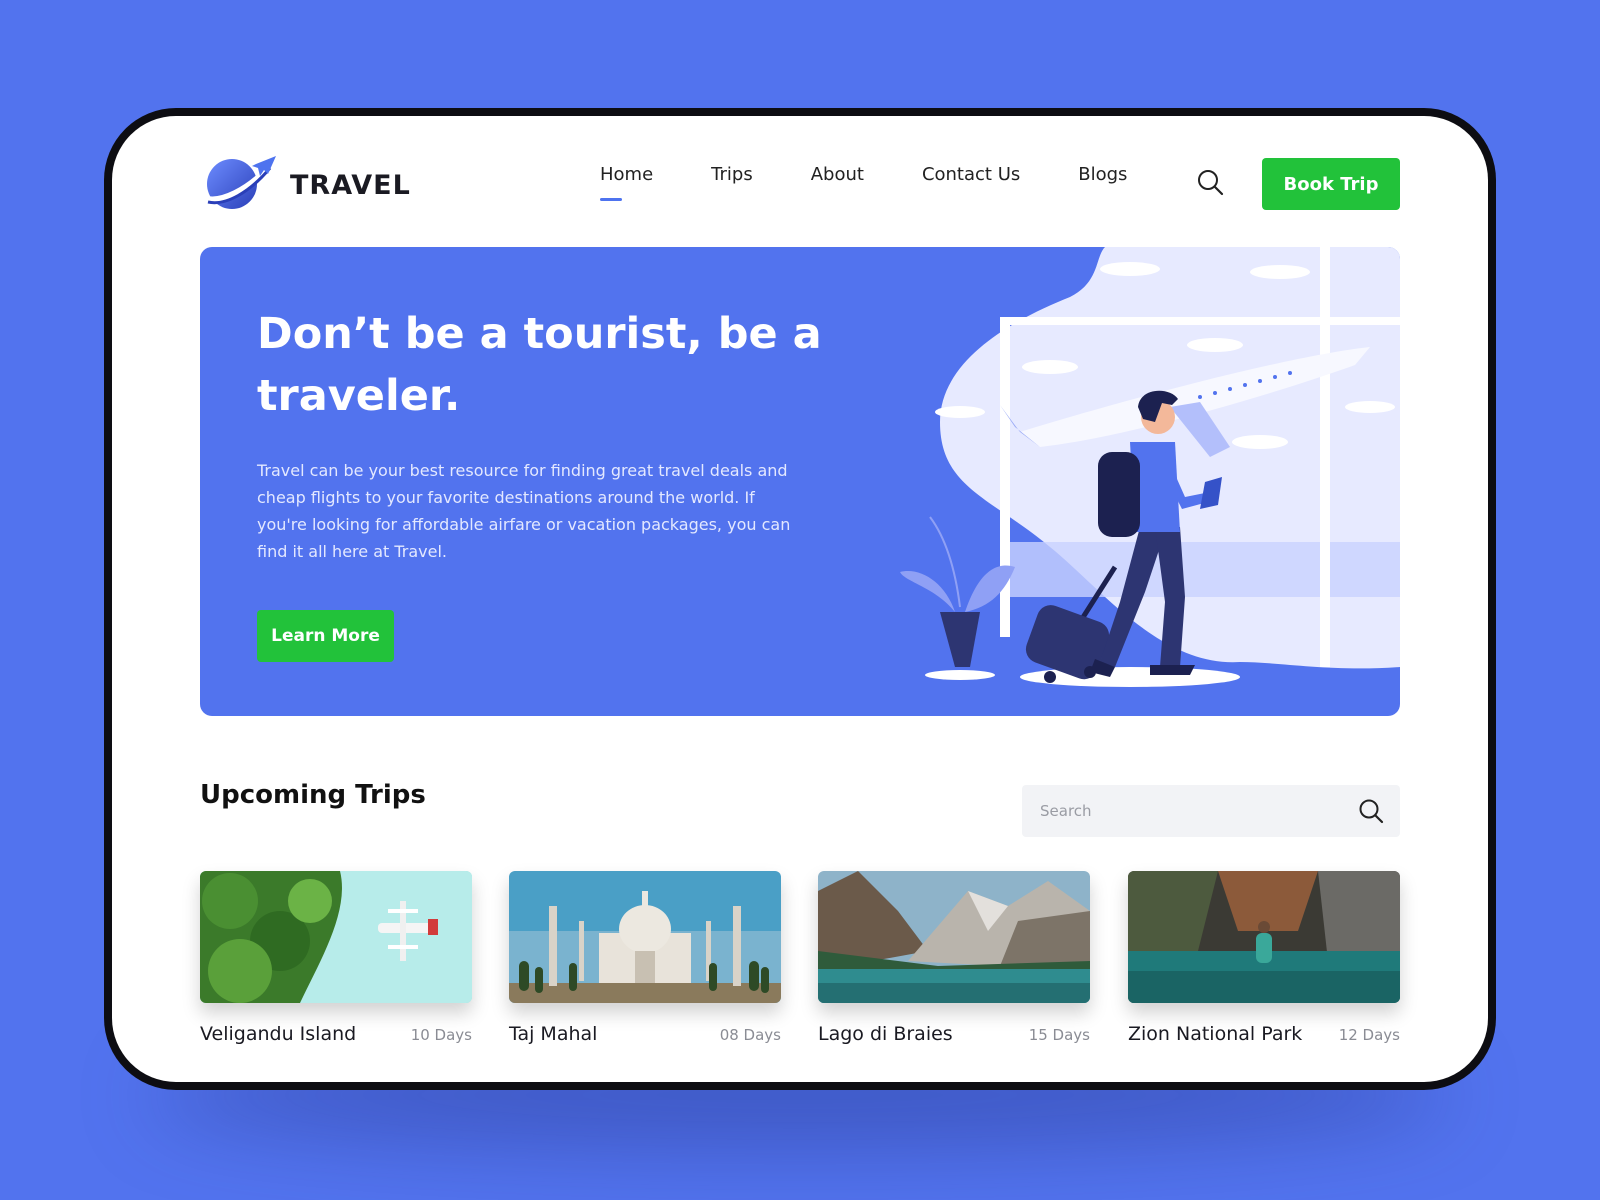 The width and height of the screenshot is (1600, 1200). Describe the element at coordinates (239, 182) in the screenshot. I see `globe-plane-icon` at that location.